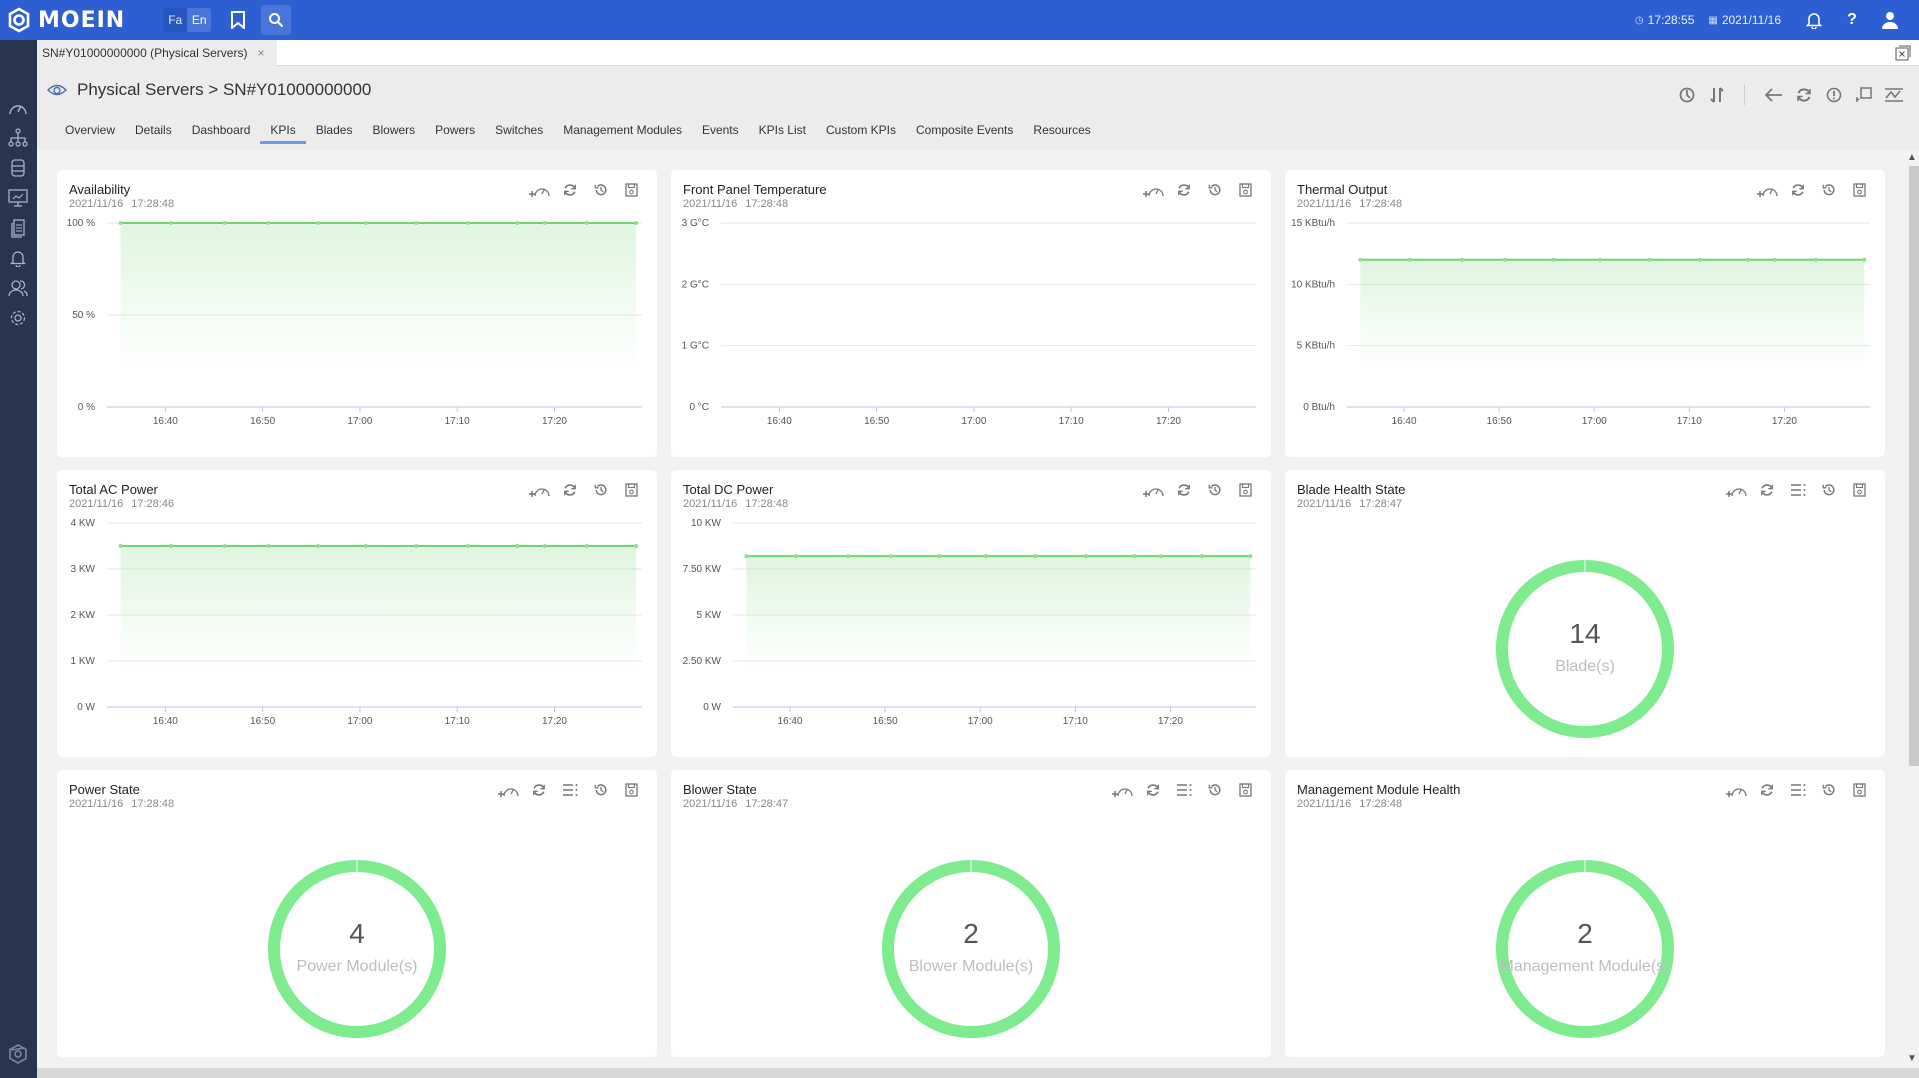 The height and width of the screenshot is (1078, 1919). I want to click on tab-powers: Powers, so click(455, 130).